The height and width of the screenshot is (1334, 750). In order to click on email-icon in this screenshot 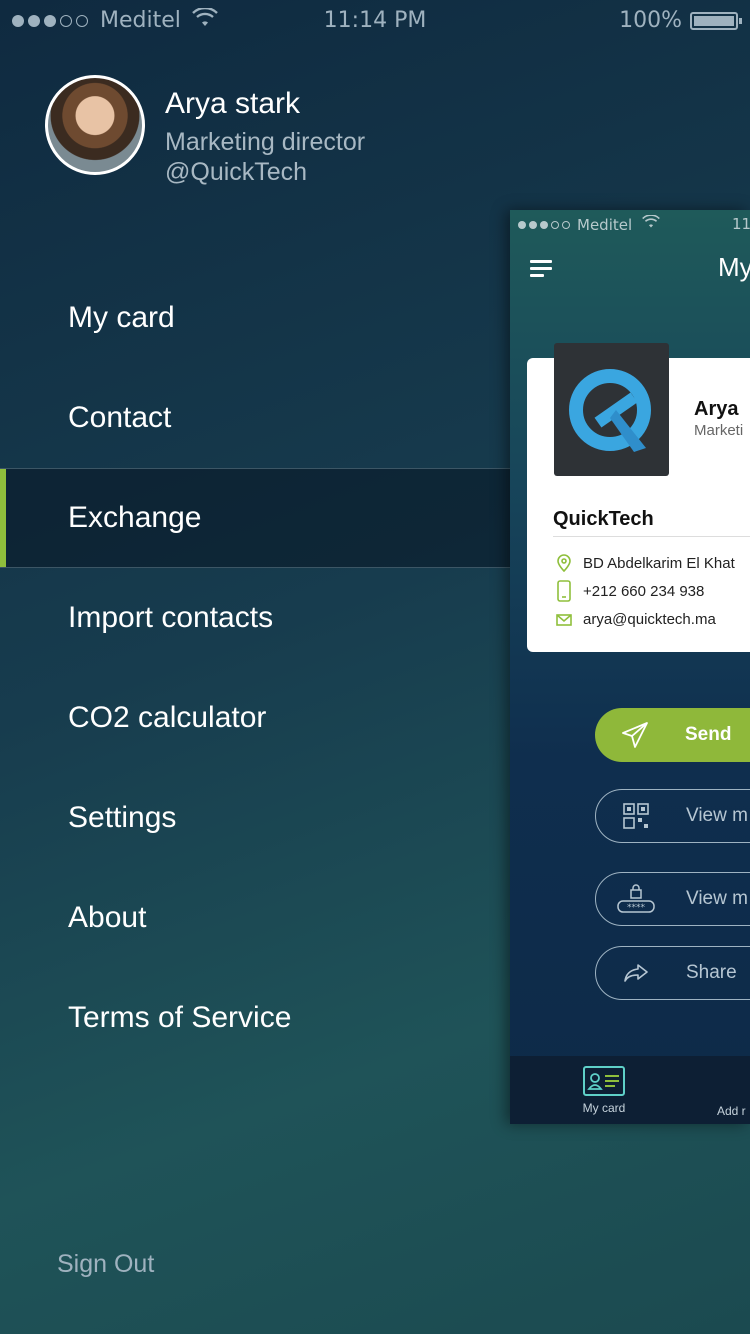, I will do `click(564, 619)`.